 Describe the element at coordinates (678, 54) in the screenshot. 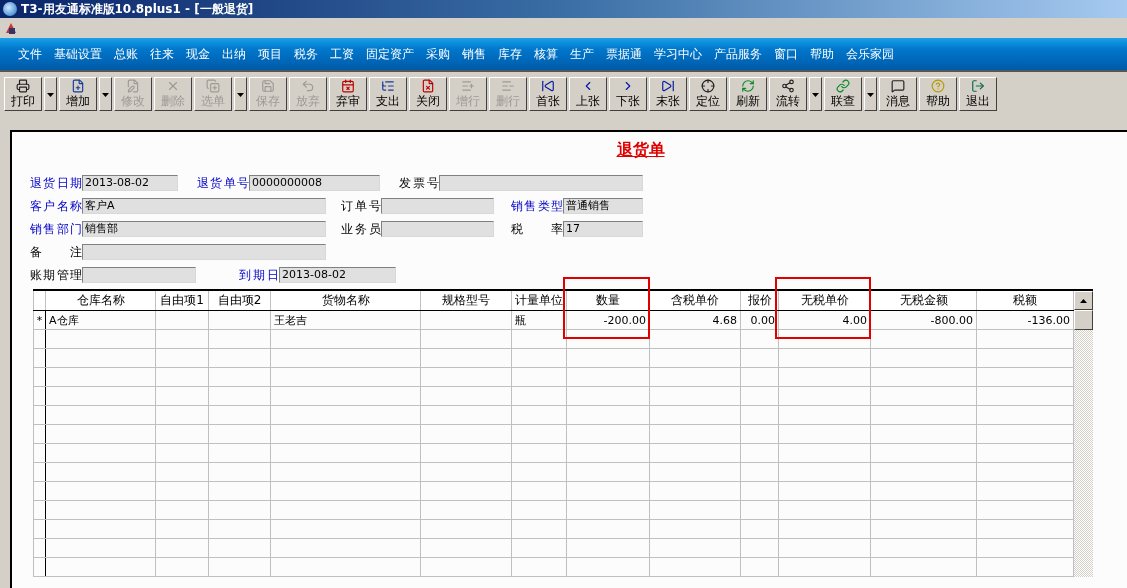

I see `menu-item: 学习中心` at that location.